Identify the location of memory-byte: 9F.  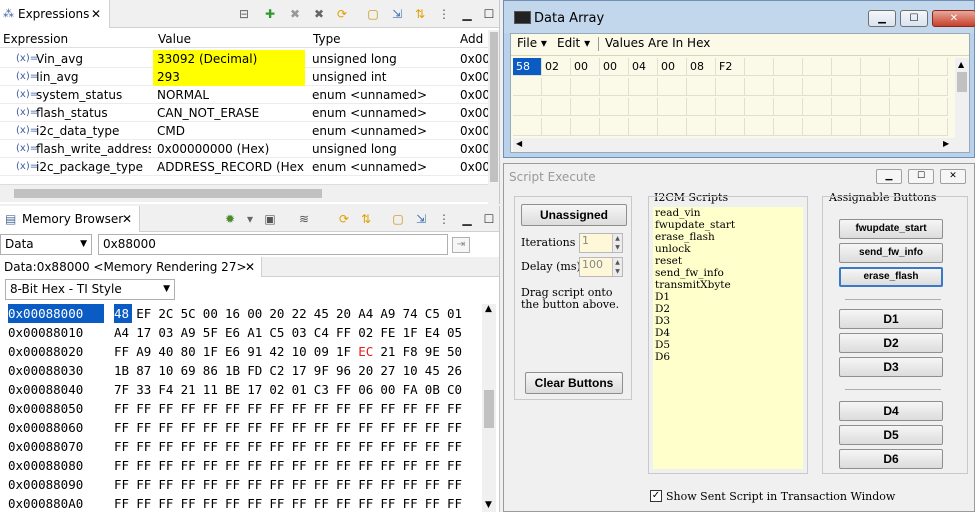
(323, 370).